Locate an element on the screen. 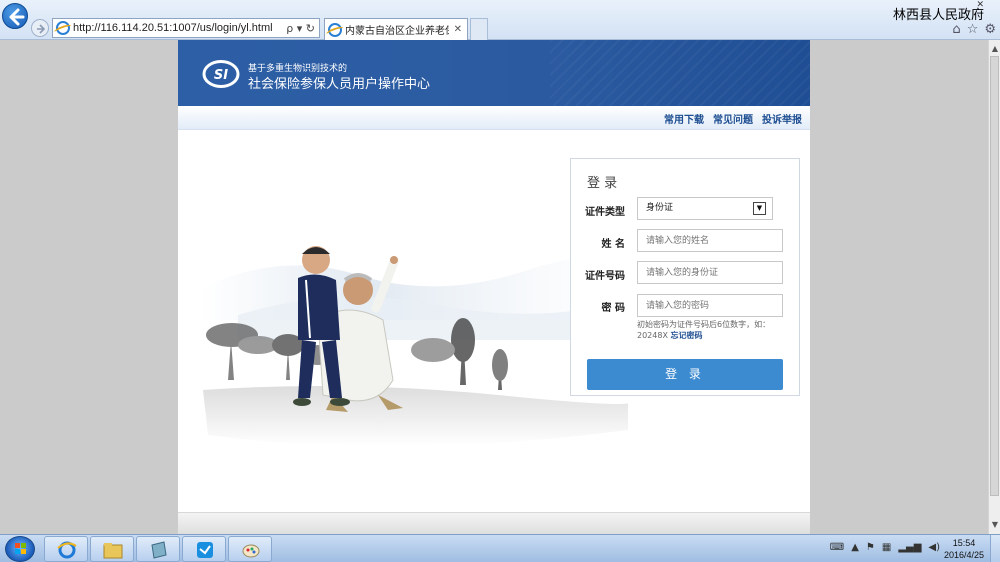  browser-tab: 内蒙古自治区企业养老保险... ✕ is located at coordinates (396, 29).